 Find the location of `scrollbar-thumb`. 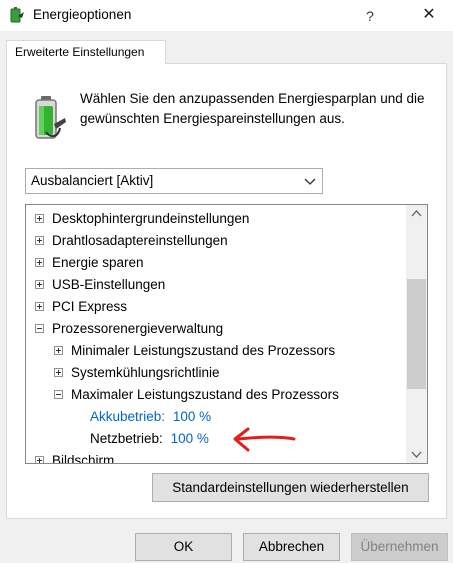

scrollbar-thumb is located at coordinates (416, 334).